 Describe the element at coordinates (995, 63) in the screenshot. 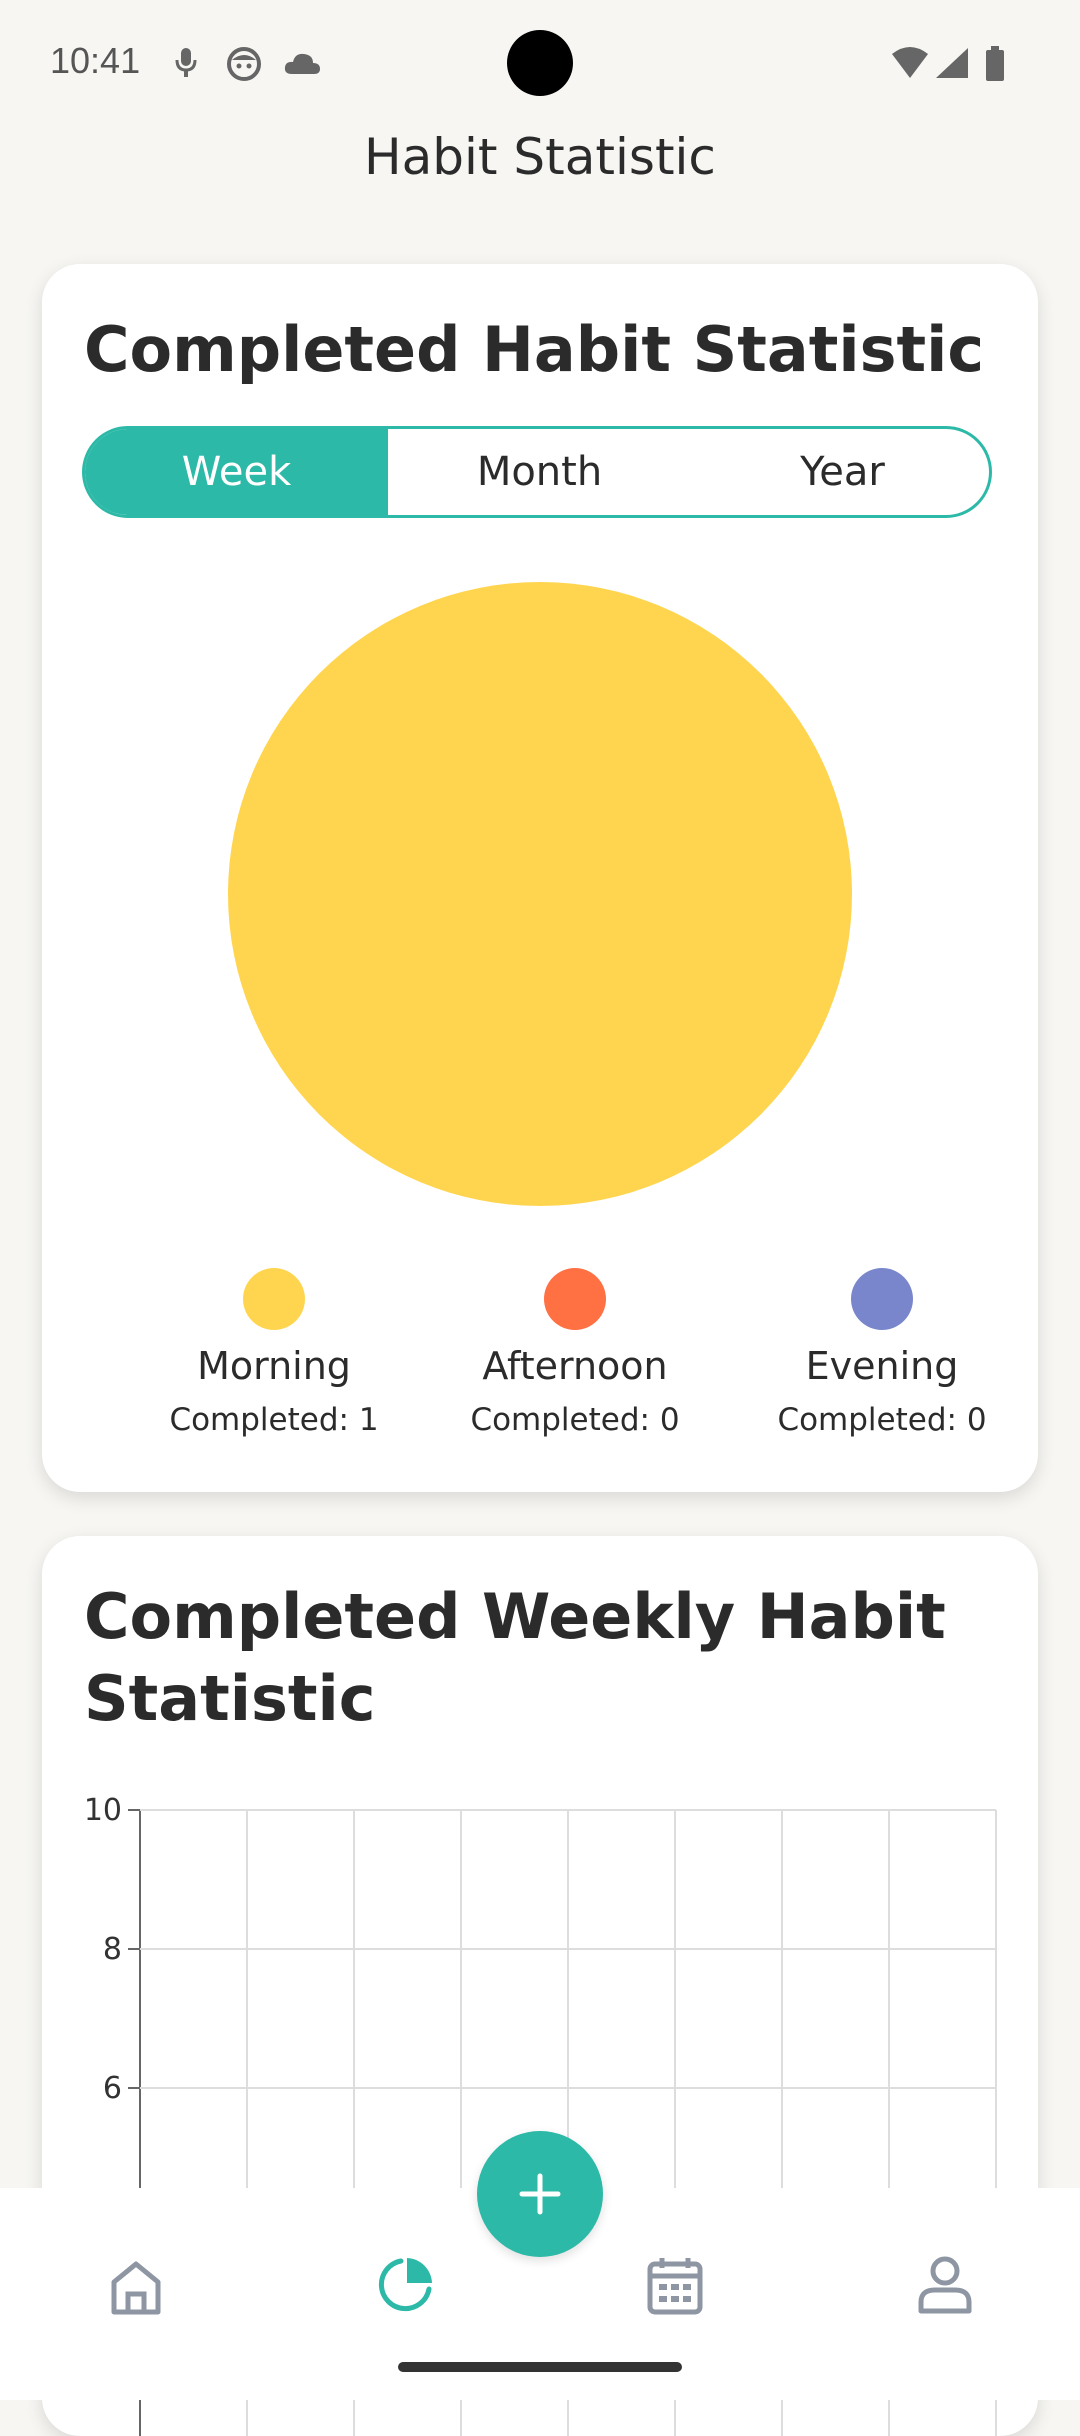

I see `battery-icon` at that location.